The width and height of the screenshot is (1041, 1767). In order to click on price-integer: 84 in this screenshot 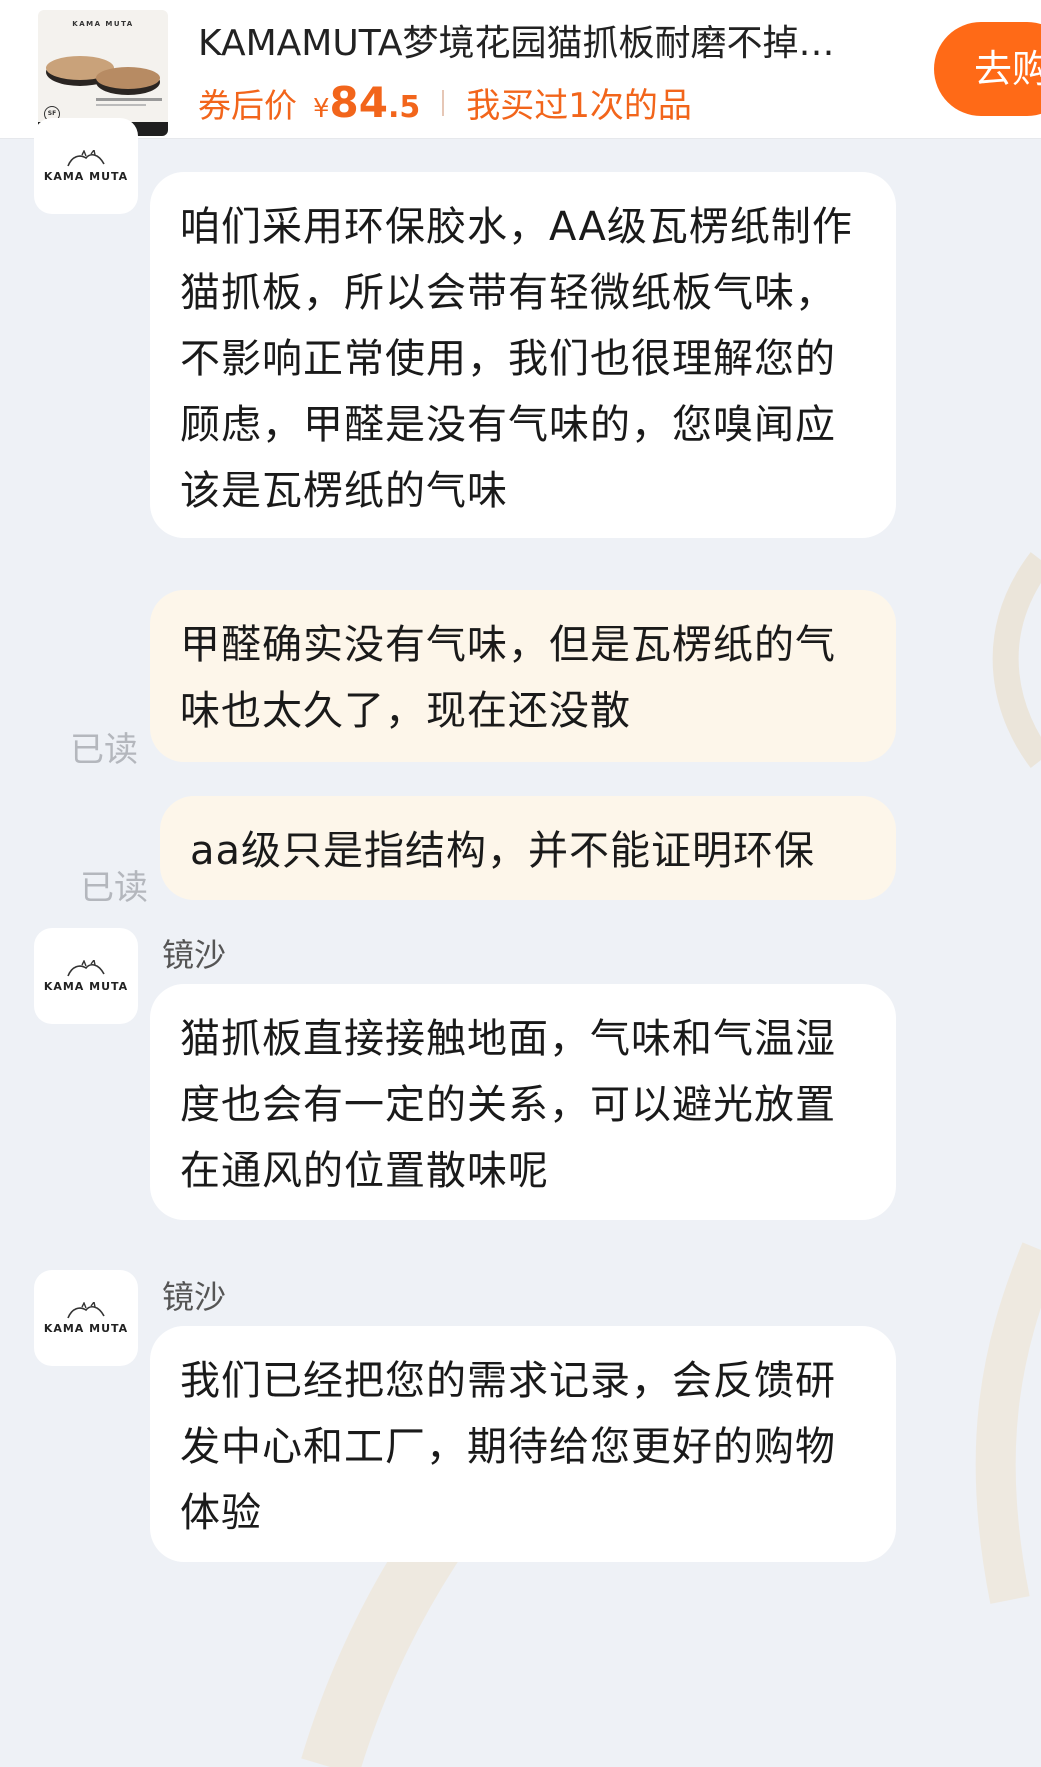, I will do `click(358, 102)`.